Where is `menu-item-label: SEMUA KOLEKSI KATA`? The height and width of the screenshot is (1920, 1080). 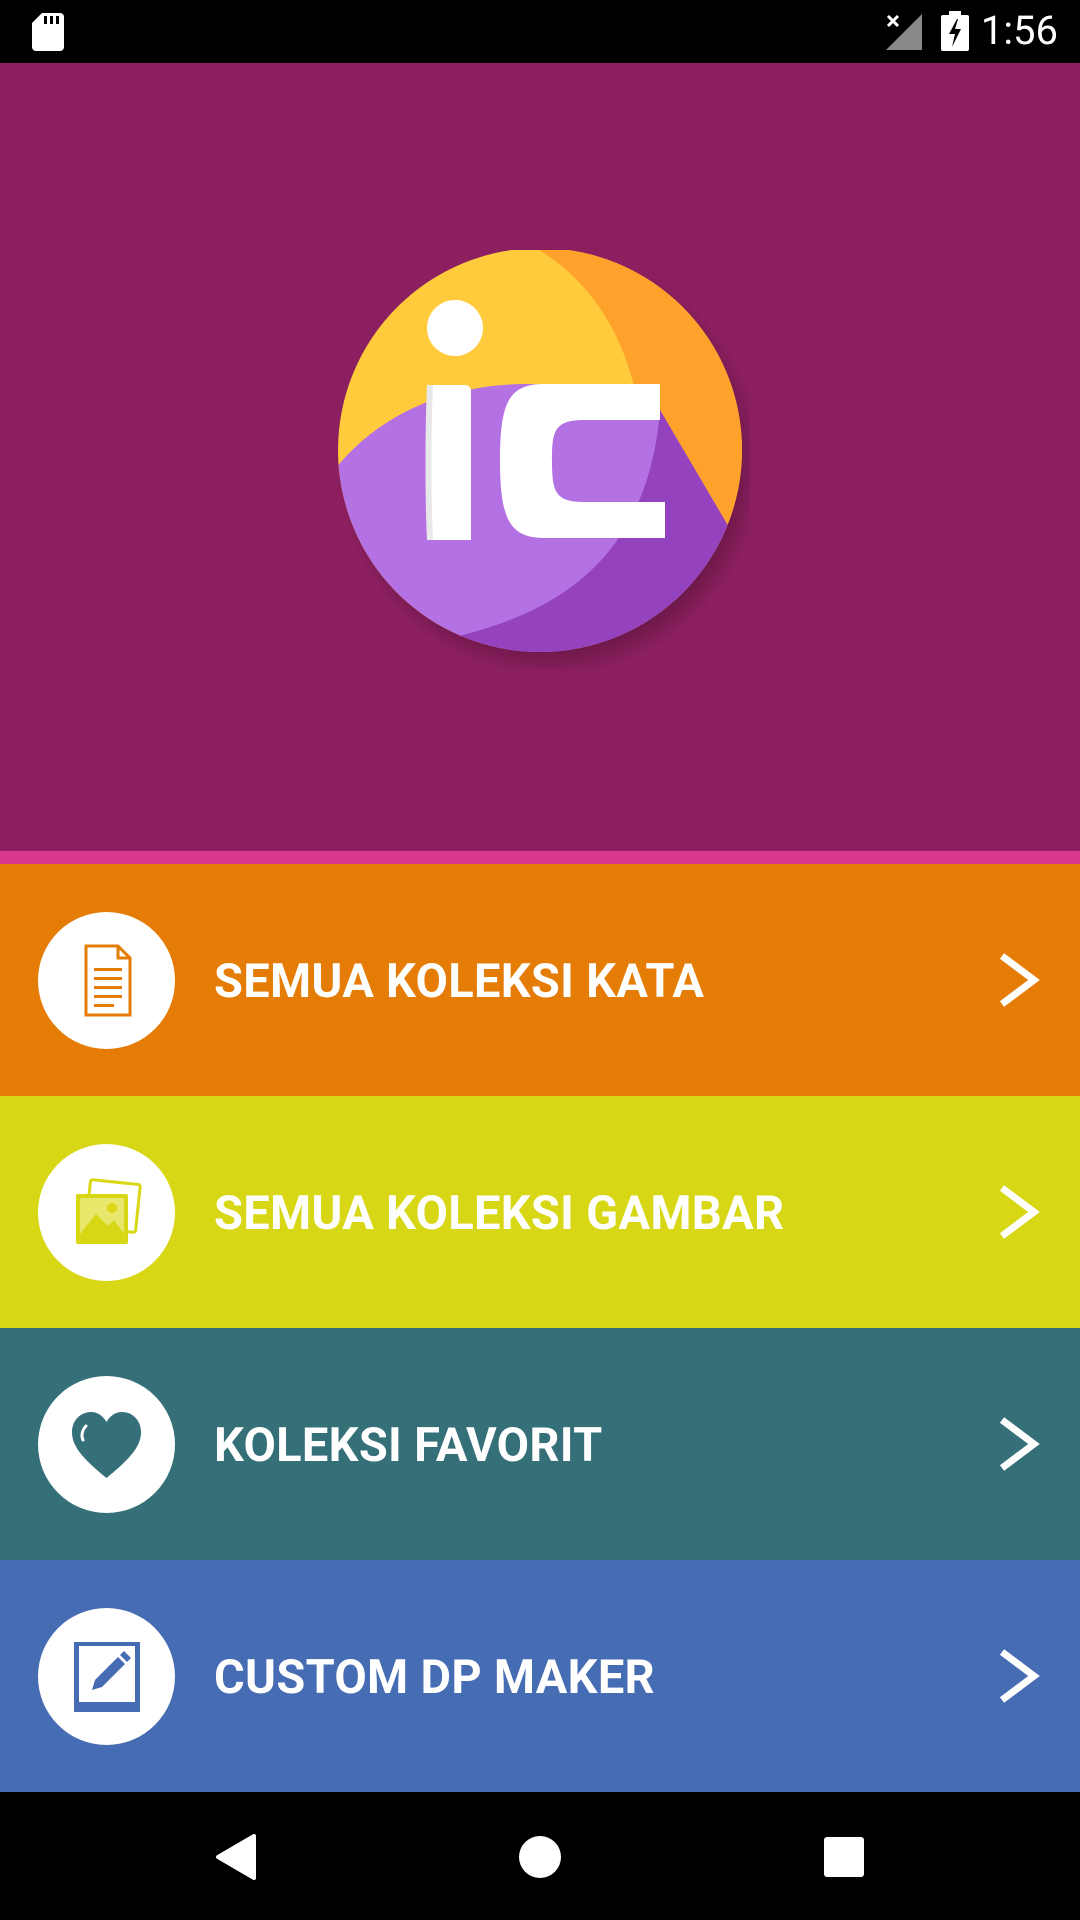
menu-item-label: SEMUA KOLEKSI KATA is located at coordinates (459, 981).